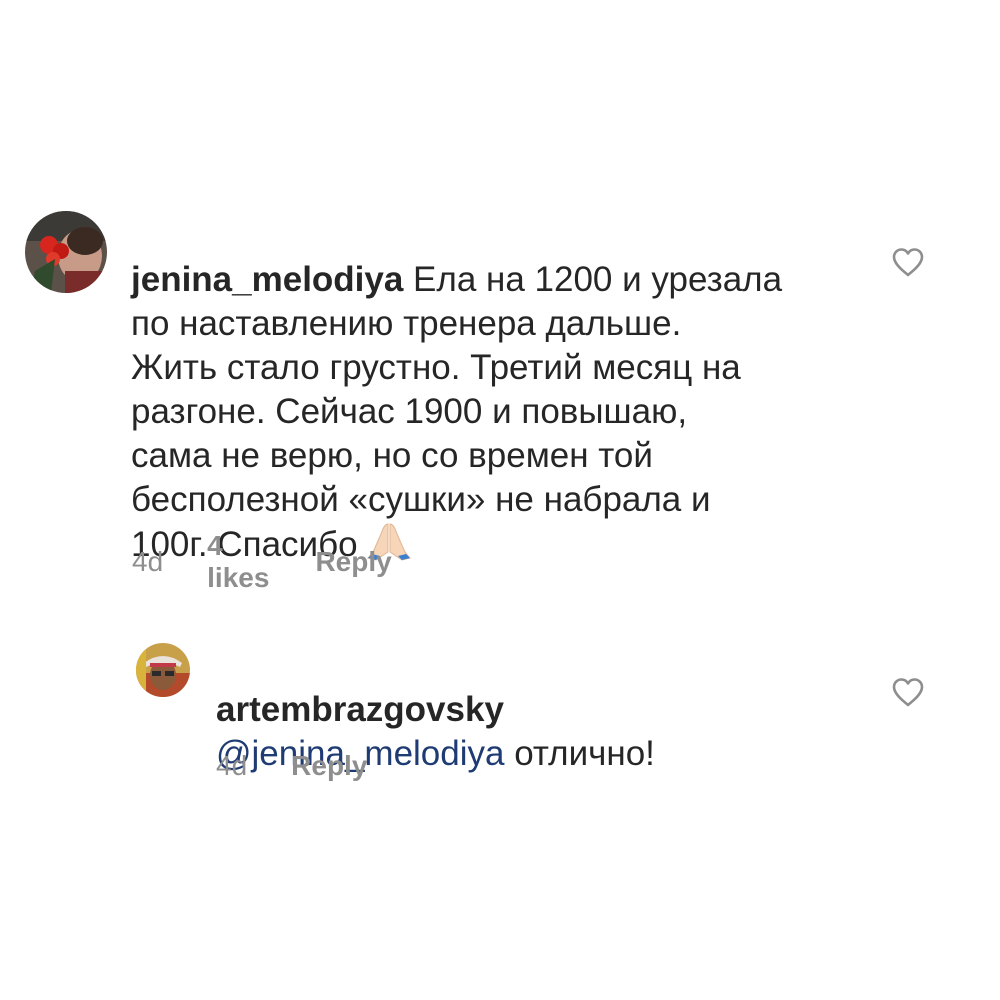  I want to click on comment-body-first: Ела на 1200 и урезала, so click(593, 279).